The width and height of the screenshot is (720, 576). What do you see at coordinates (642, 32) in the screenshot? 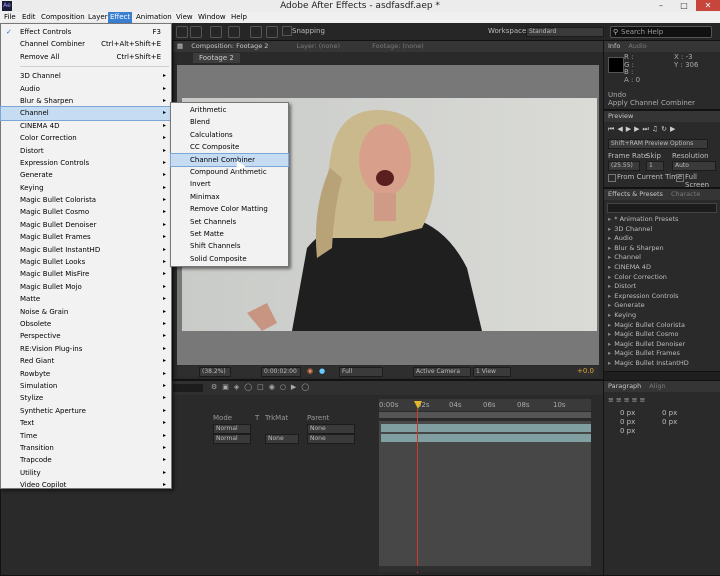
I see `search-input: Search Help` at bounding box center [642, 32].